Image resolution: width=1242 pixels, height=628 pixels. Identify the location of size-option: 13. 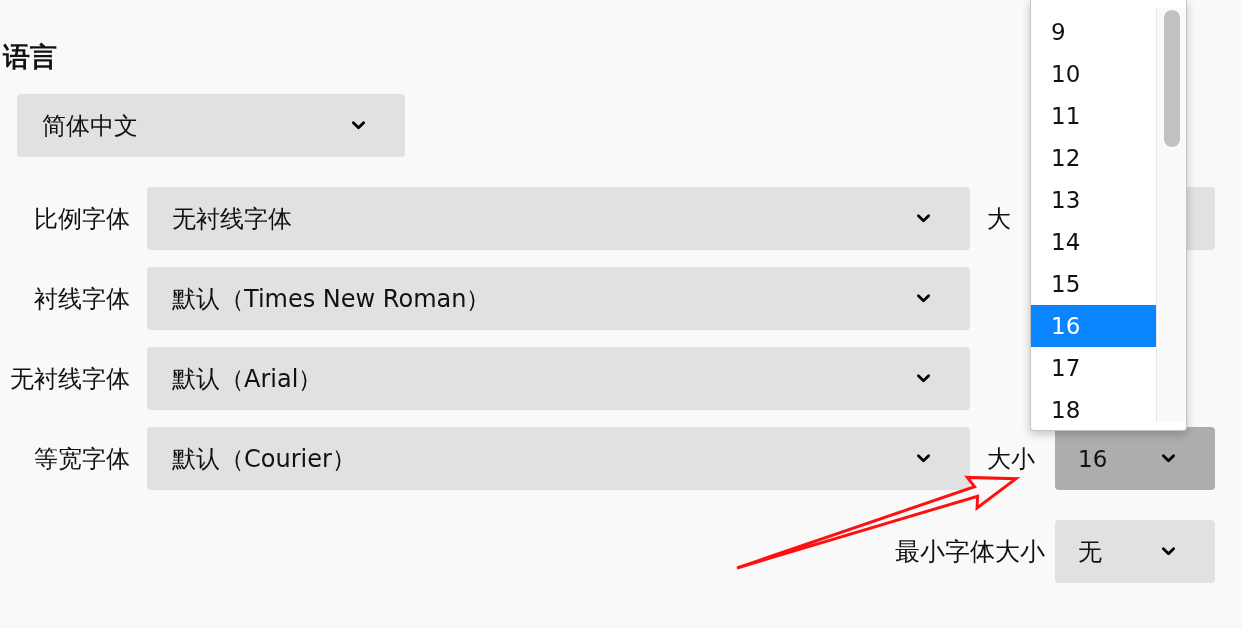
(1094, 200).